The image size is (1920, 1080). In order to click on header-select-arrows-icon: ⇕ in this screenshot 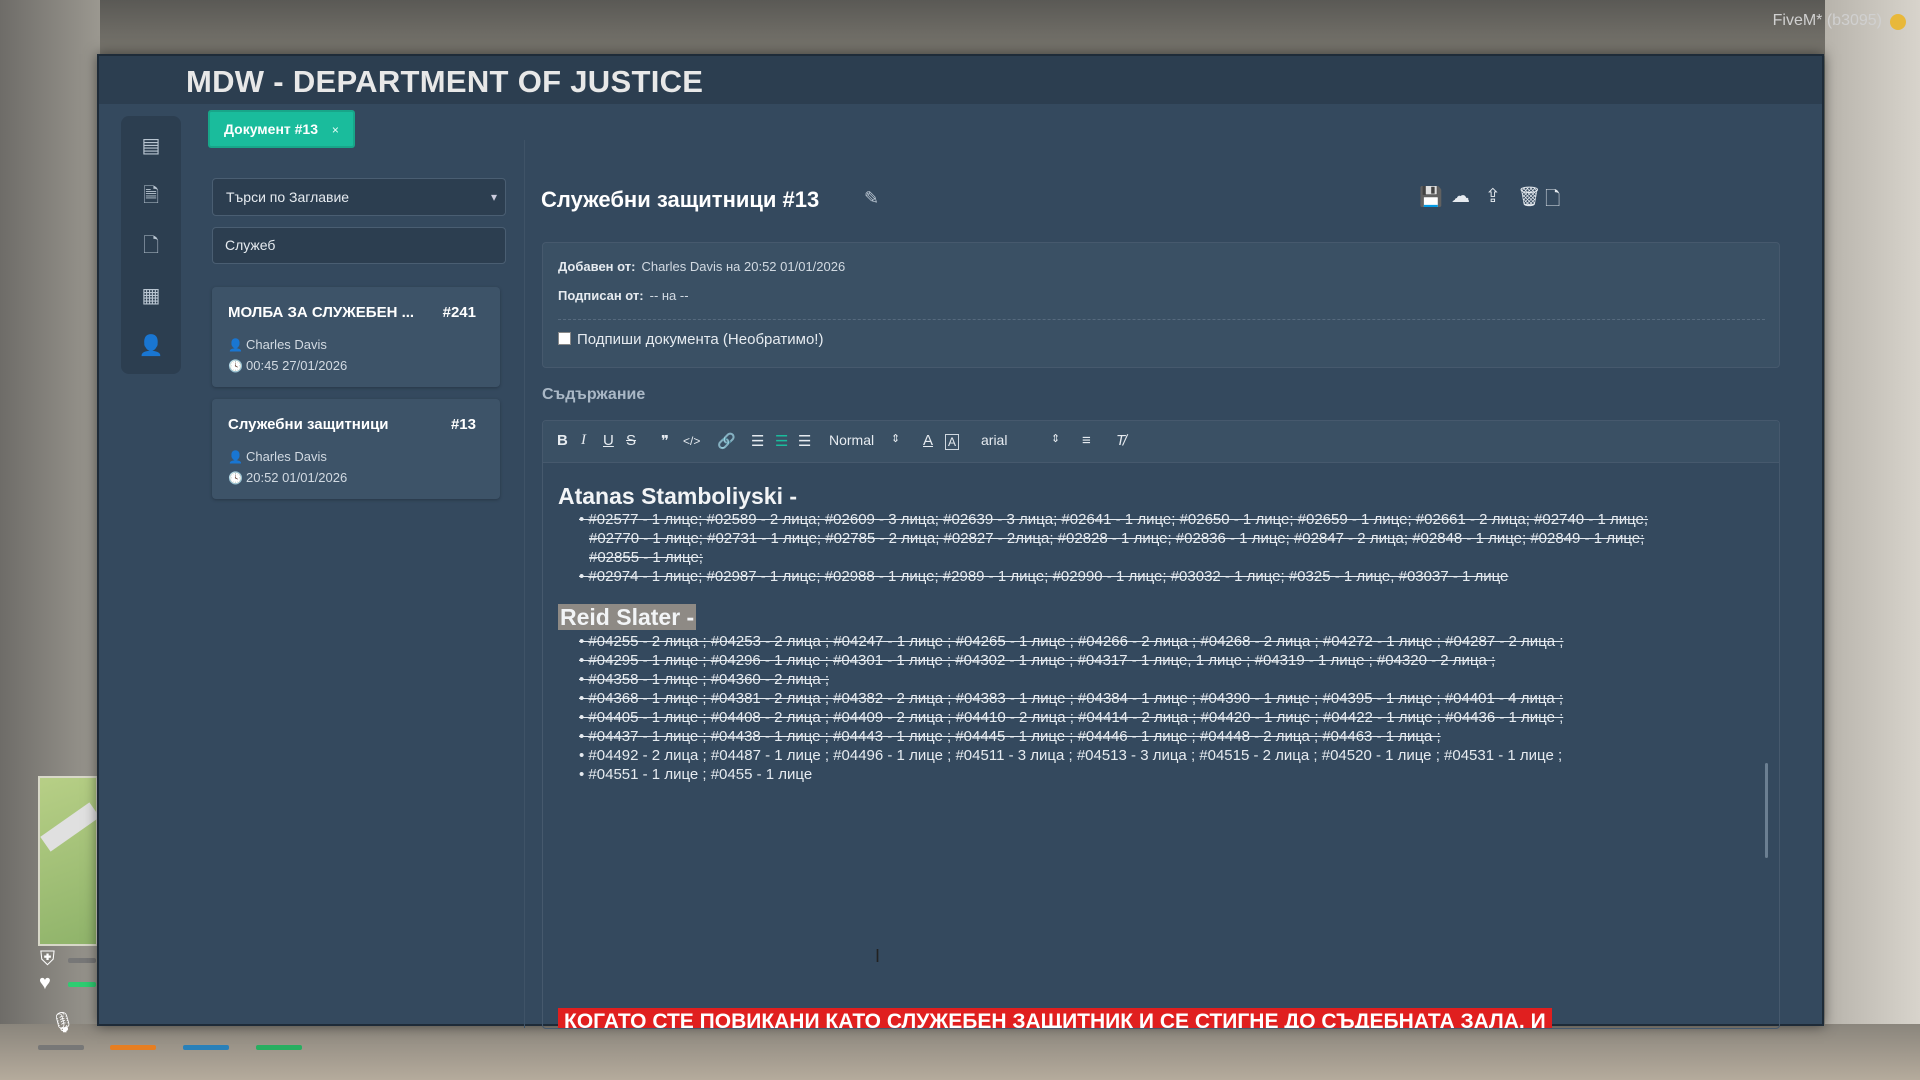, I will do `click(896, 439)`.